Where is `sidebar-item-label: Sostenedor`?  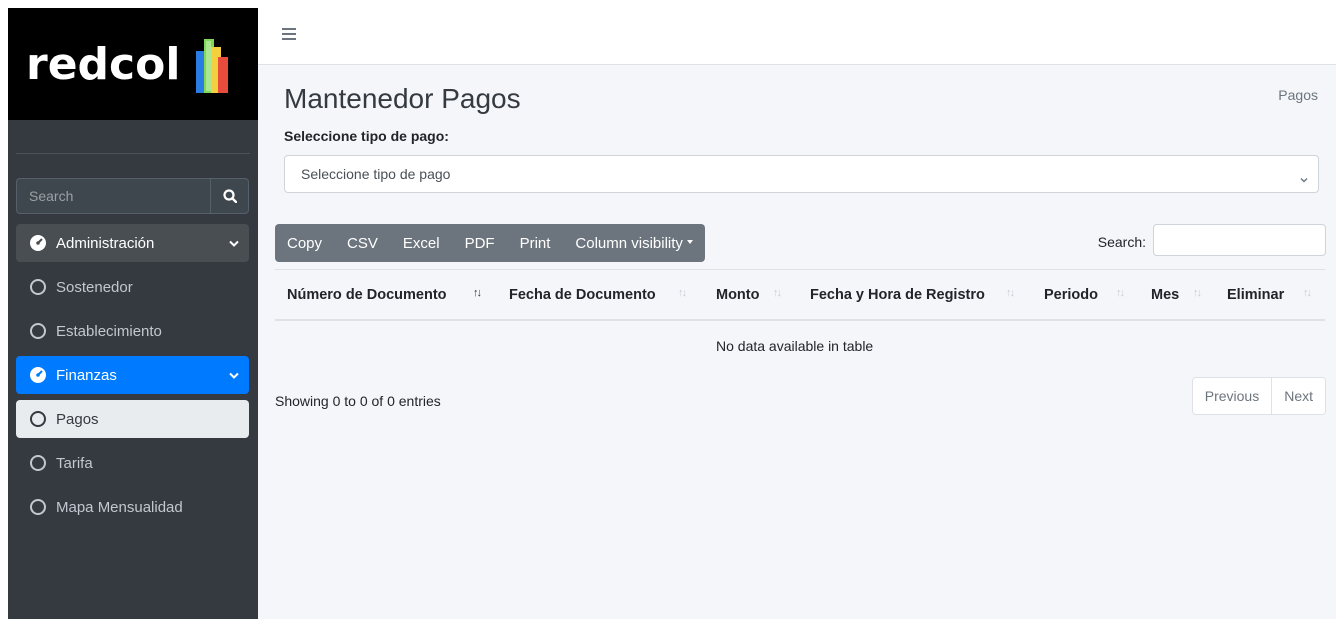
sidebar-item-label: Sostenedor is located at coordinates (94, 287).